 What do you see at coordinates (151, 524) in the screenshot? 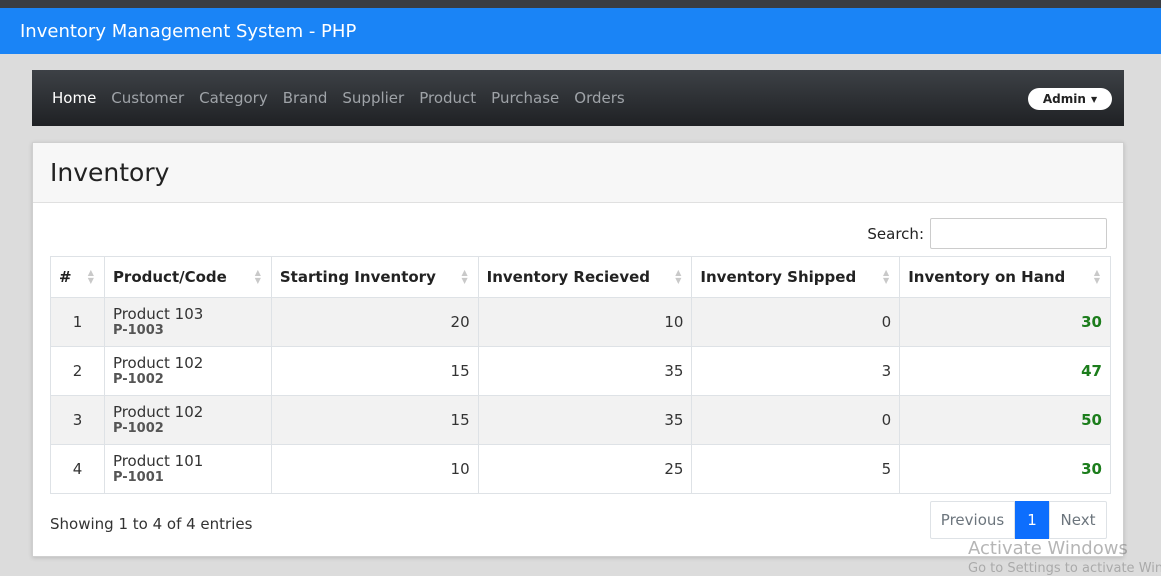
I see `table-info: Showing 1 to 4 of 4 entries` at bounding box center [151, 524].